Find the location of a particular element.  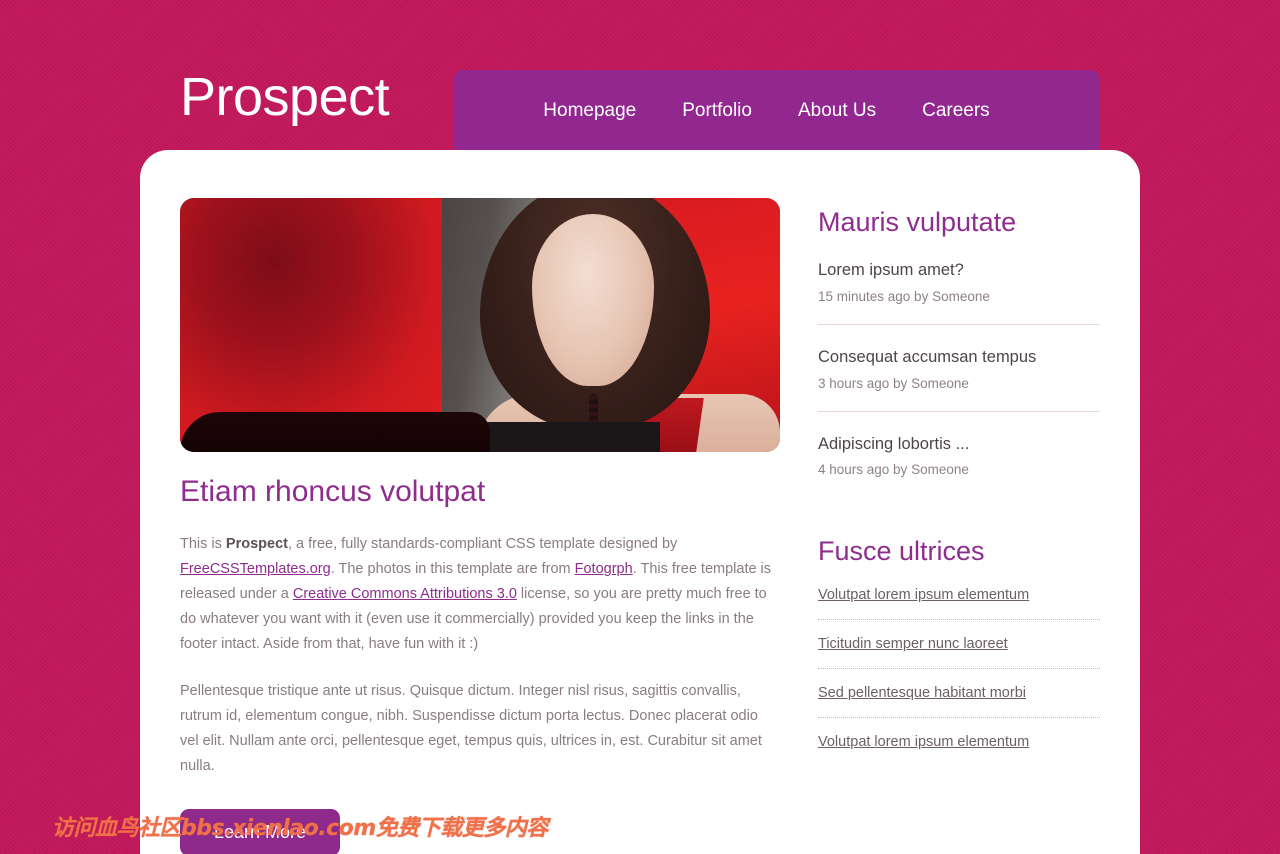

site-title: Prospect is located at coordinates (285, 97).